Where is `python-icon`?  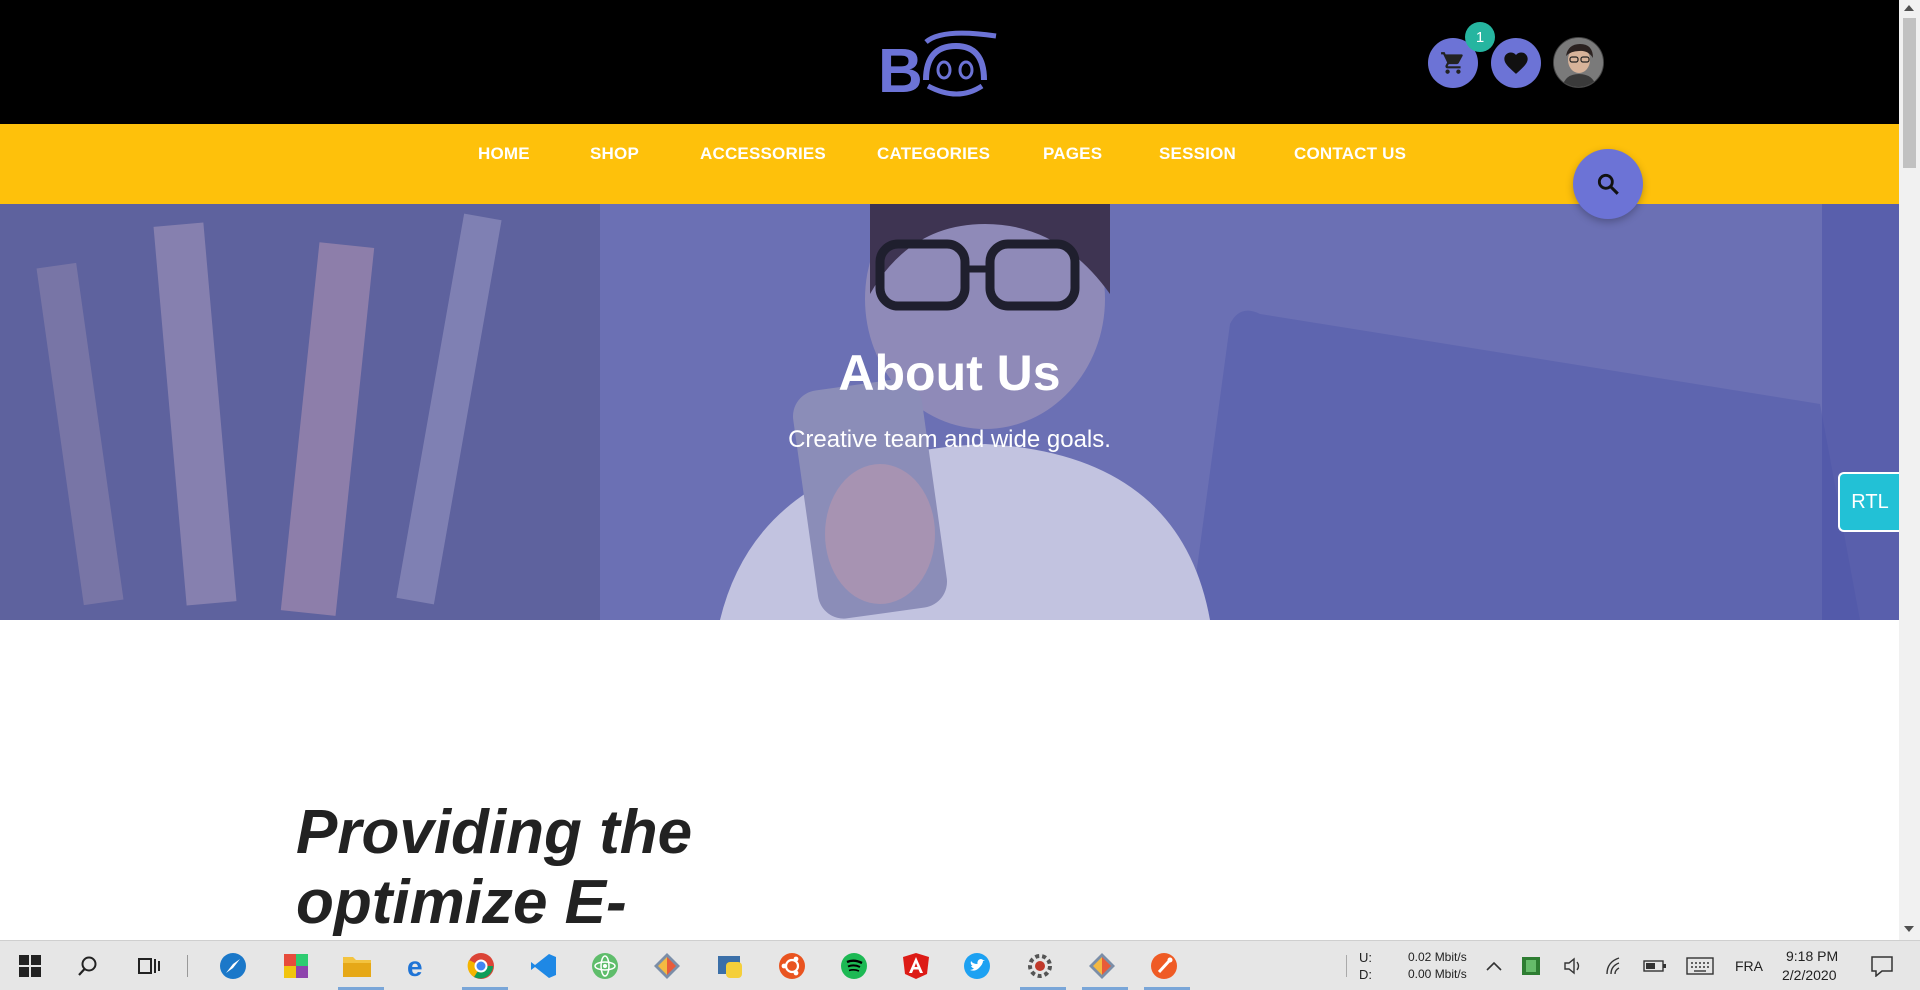 python-icon is located at coordinates (730, 966).